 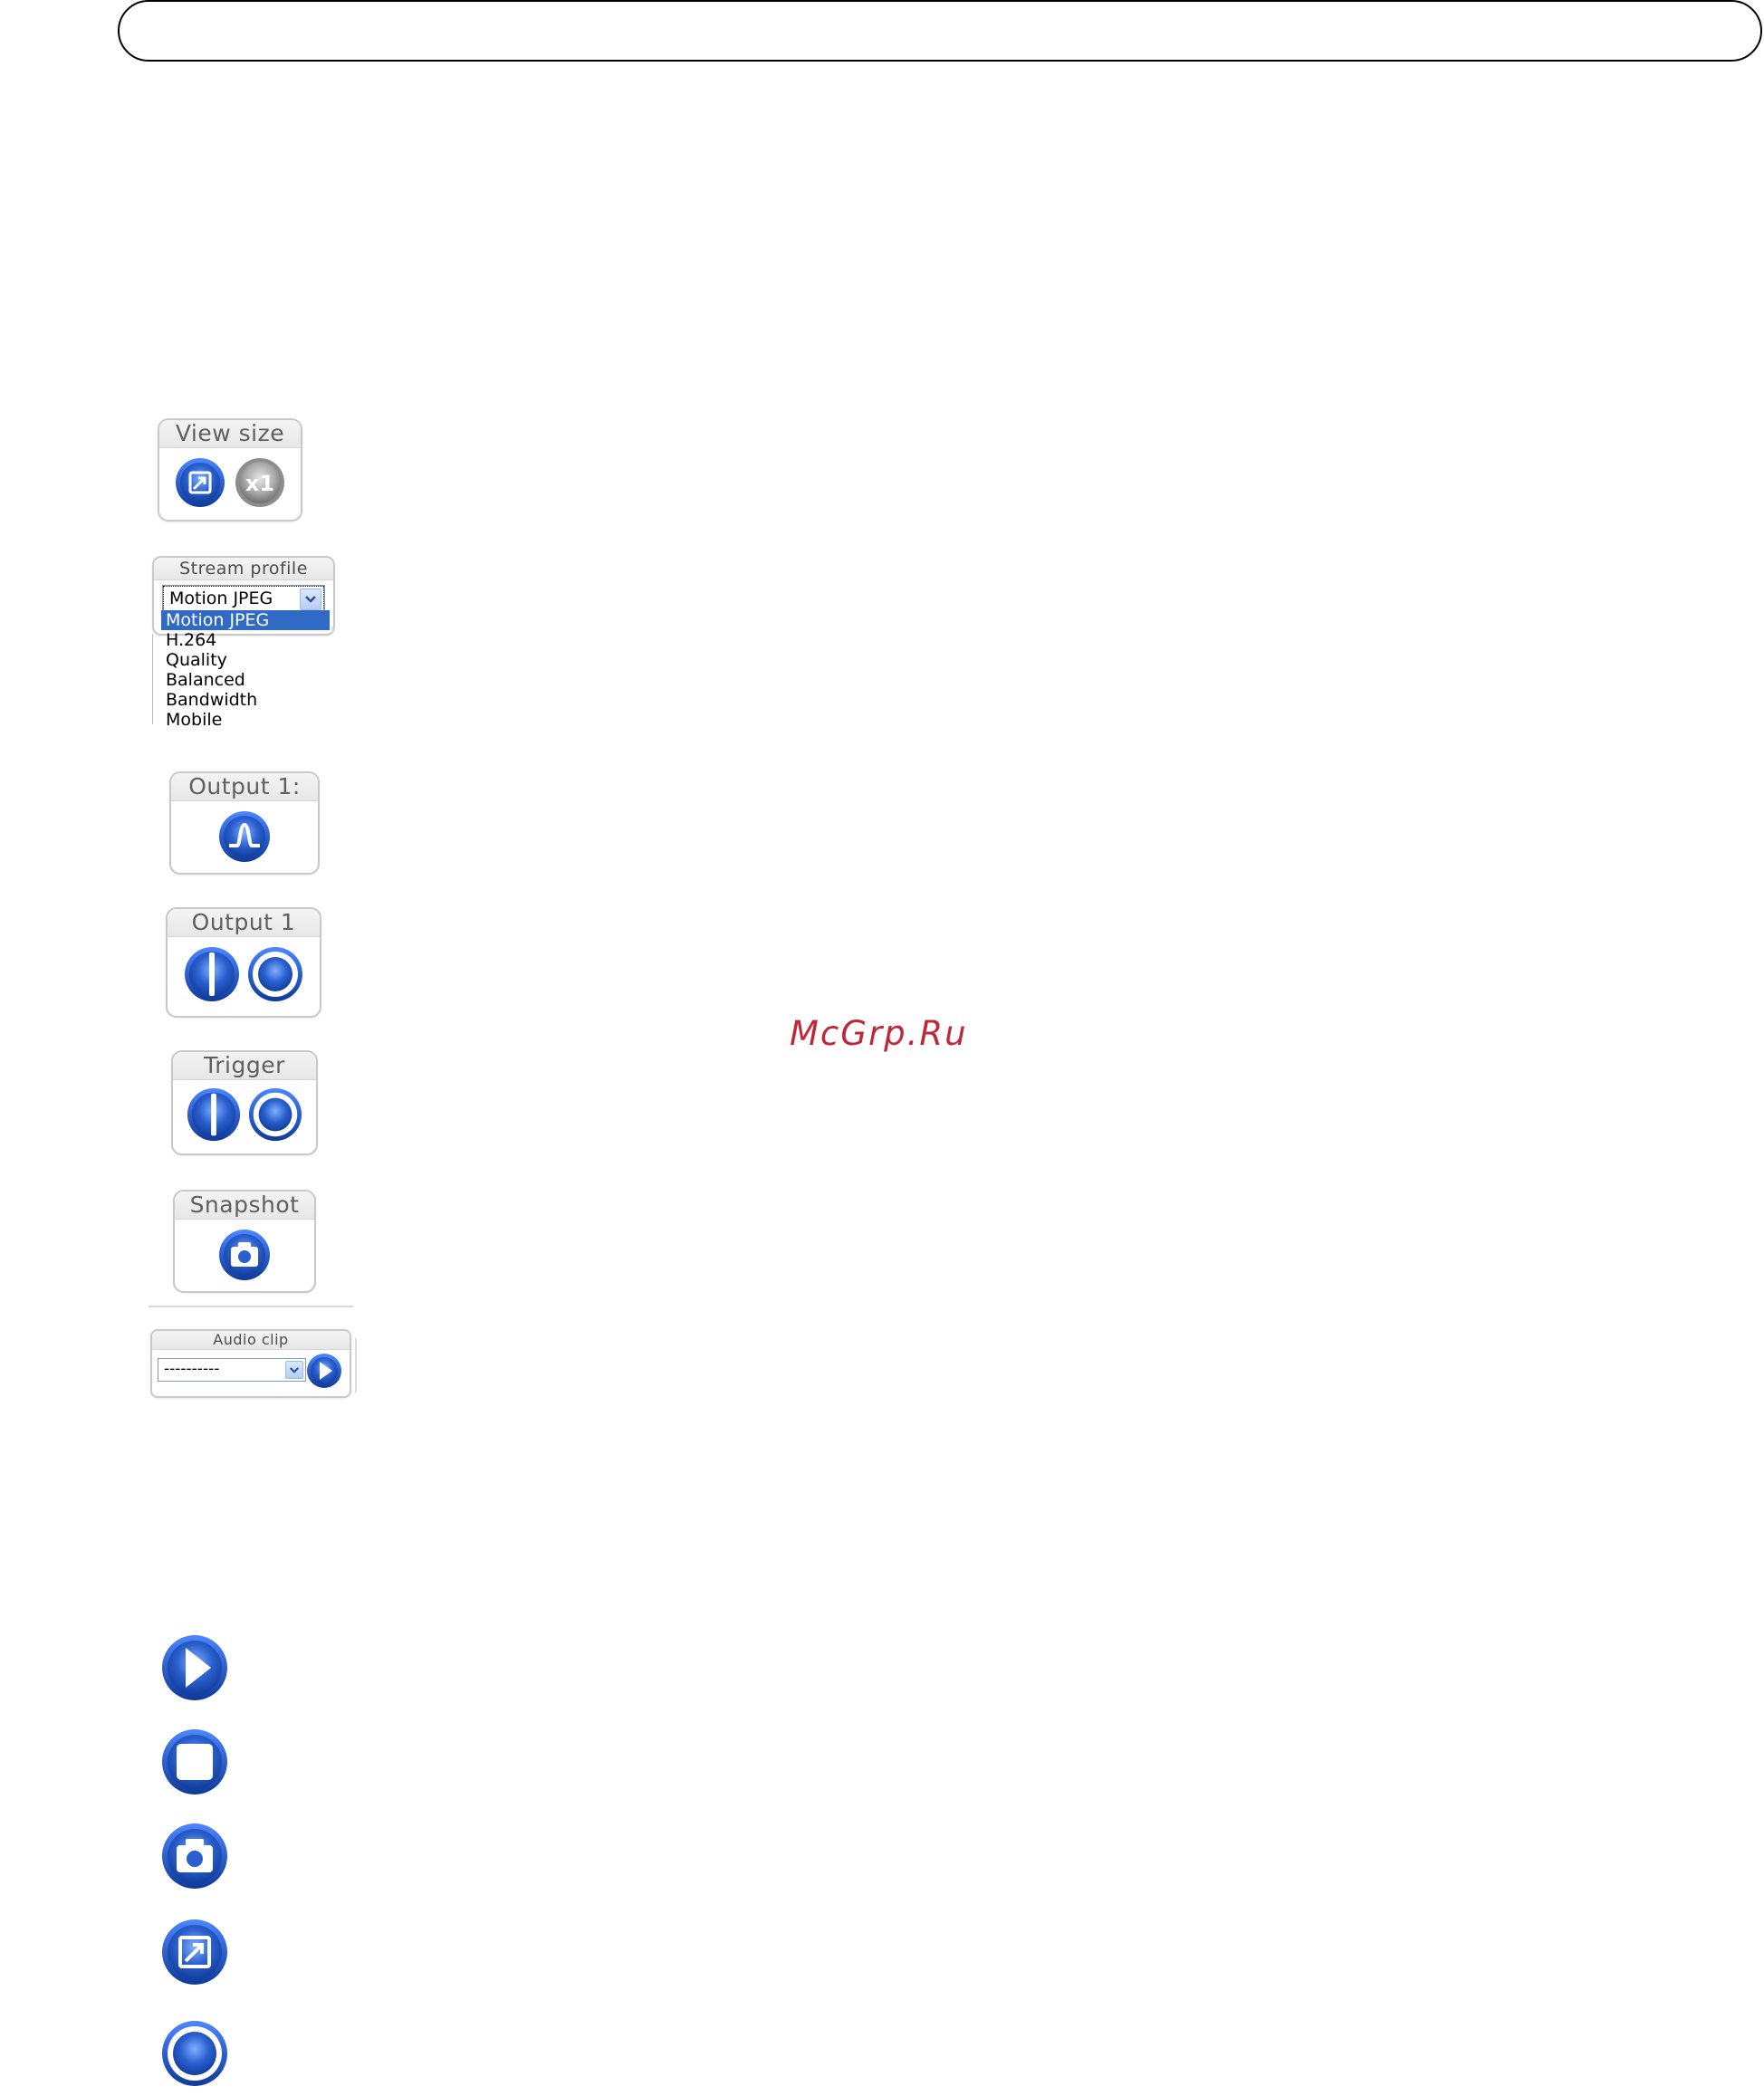 What do you see at coordinates (251, 1306) in the screenshot?
I see `divider` at bounding box center [251, 1306].